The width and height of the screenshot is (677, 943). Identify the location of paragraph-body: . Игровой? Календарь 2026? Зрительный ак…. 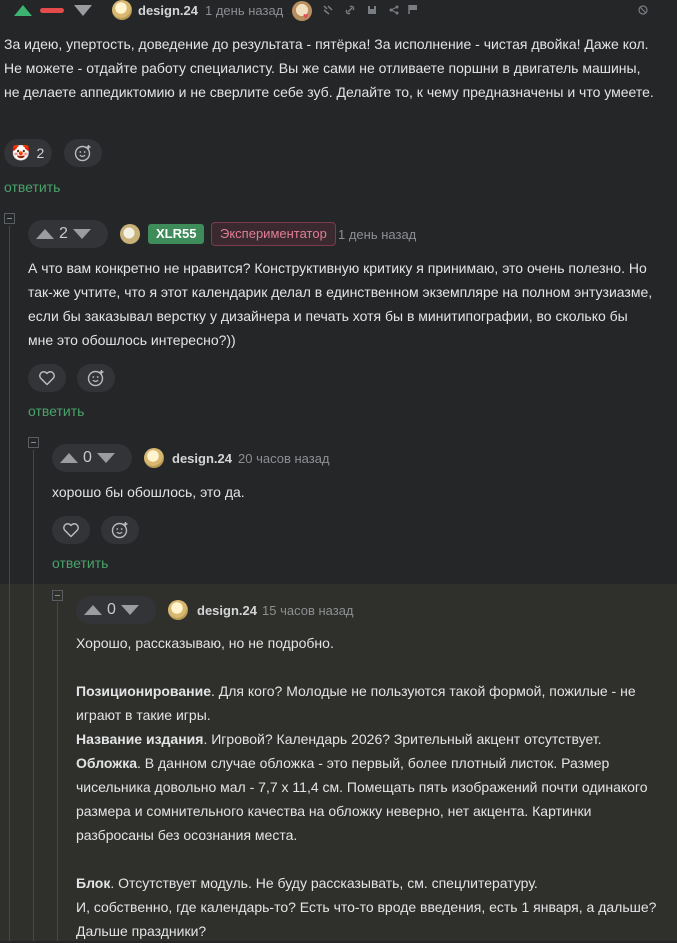
(402, 739).